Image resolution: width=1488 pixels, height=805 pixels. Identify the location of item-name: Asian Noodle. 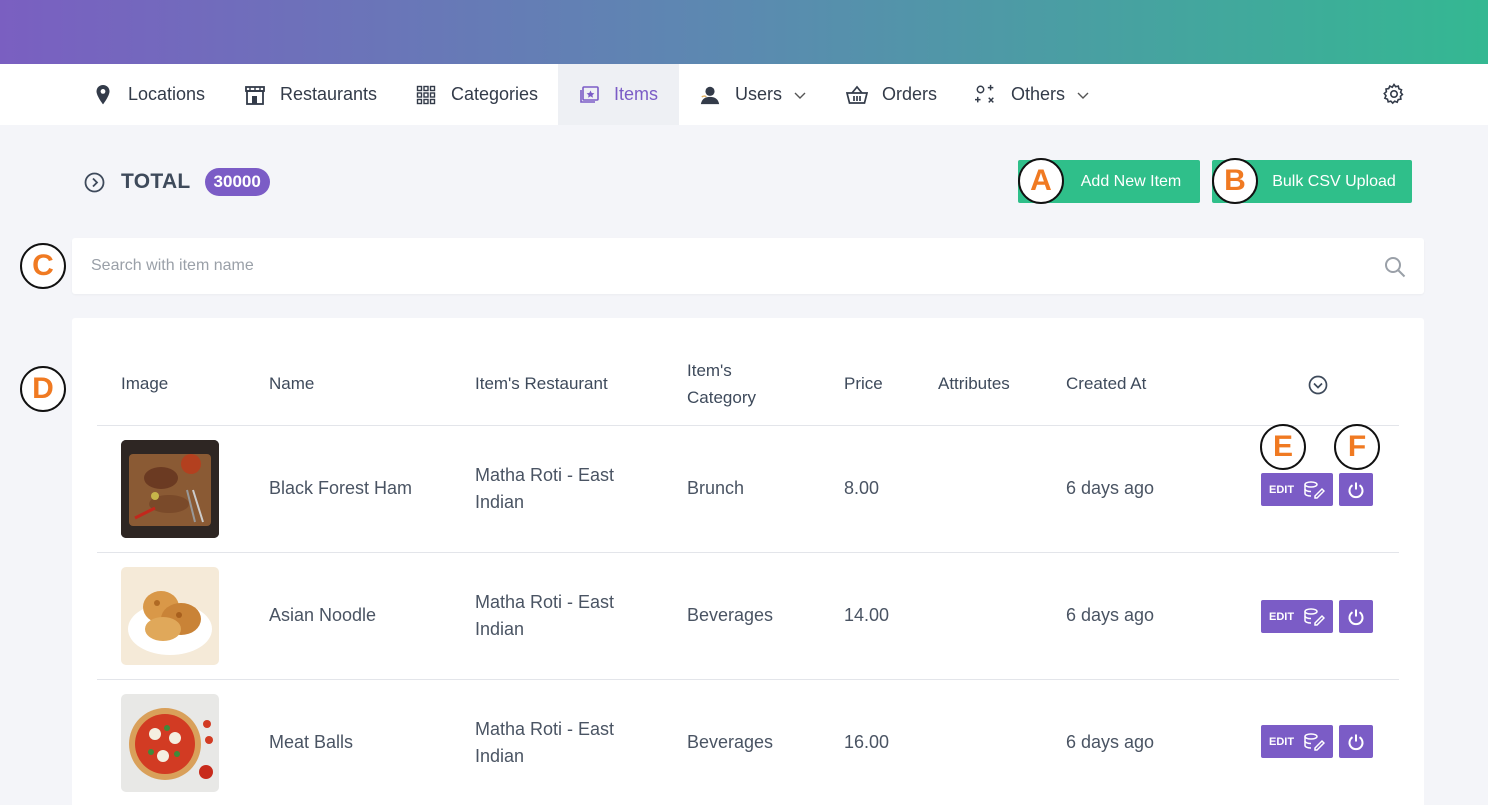
(323, 615).